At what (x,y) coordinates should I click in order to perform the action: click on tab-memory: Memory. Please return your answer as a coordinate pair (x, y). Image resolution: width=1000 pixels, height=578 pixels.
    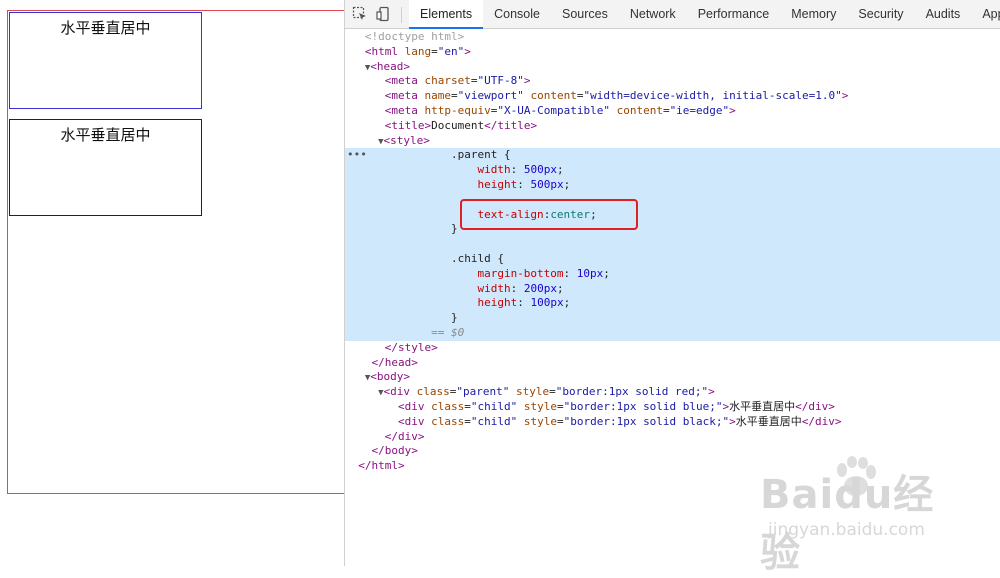
    Looking at the image, I should click on (813, 14).